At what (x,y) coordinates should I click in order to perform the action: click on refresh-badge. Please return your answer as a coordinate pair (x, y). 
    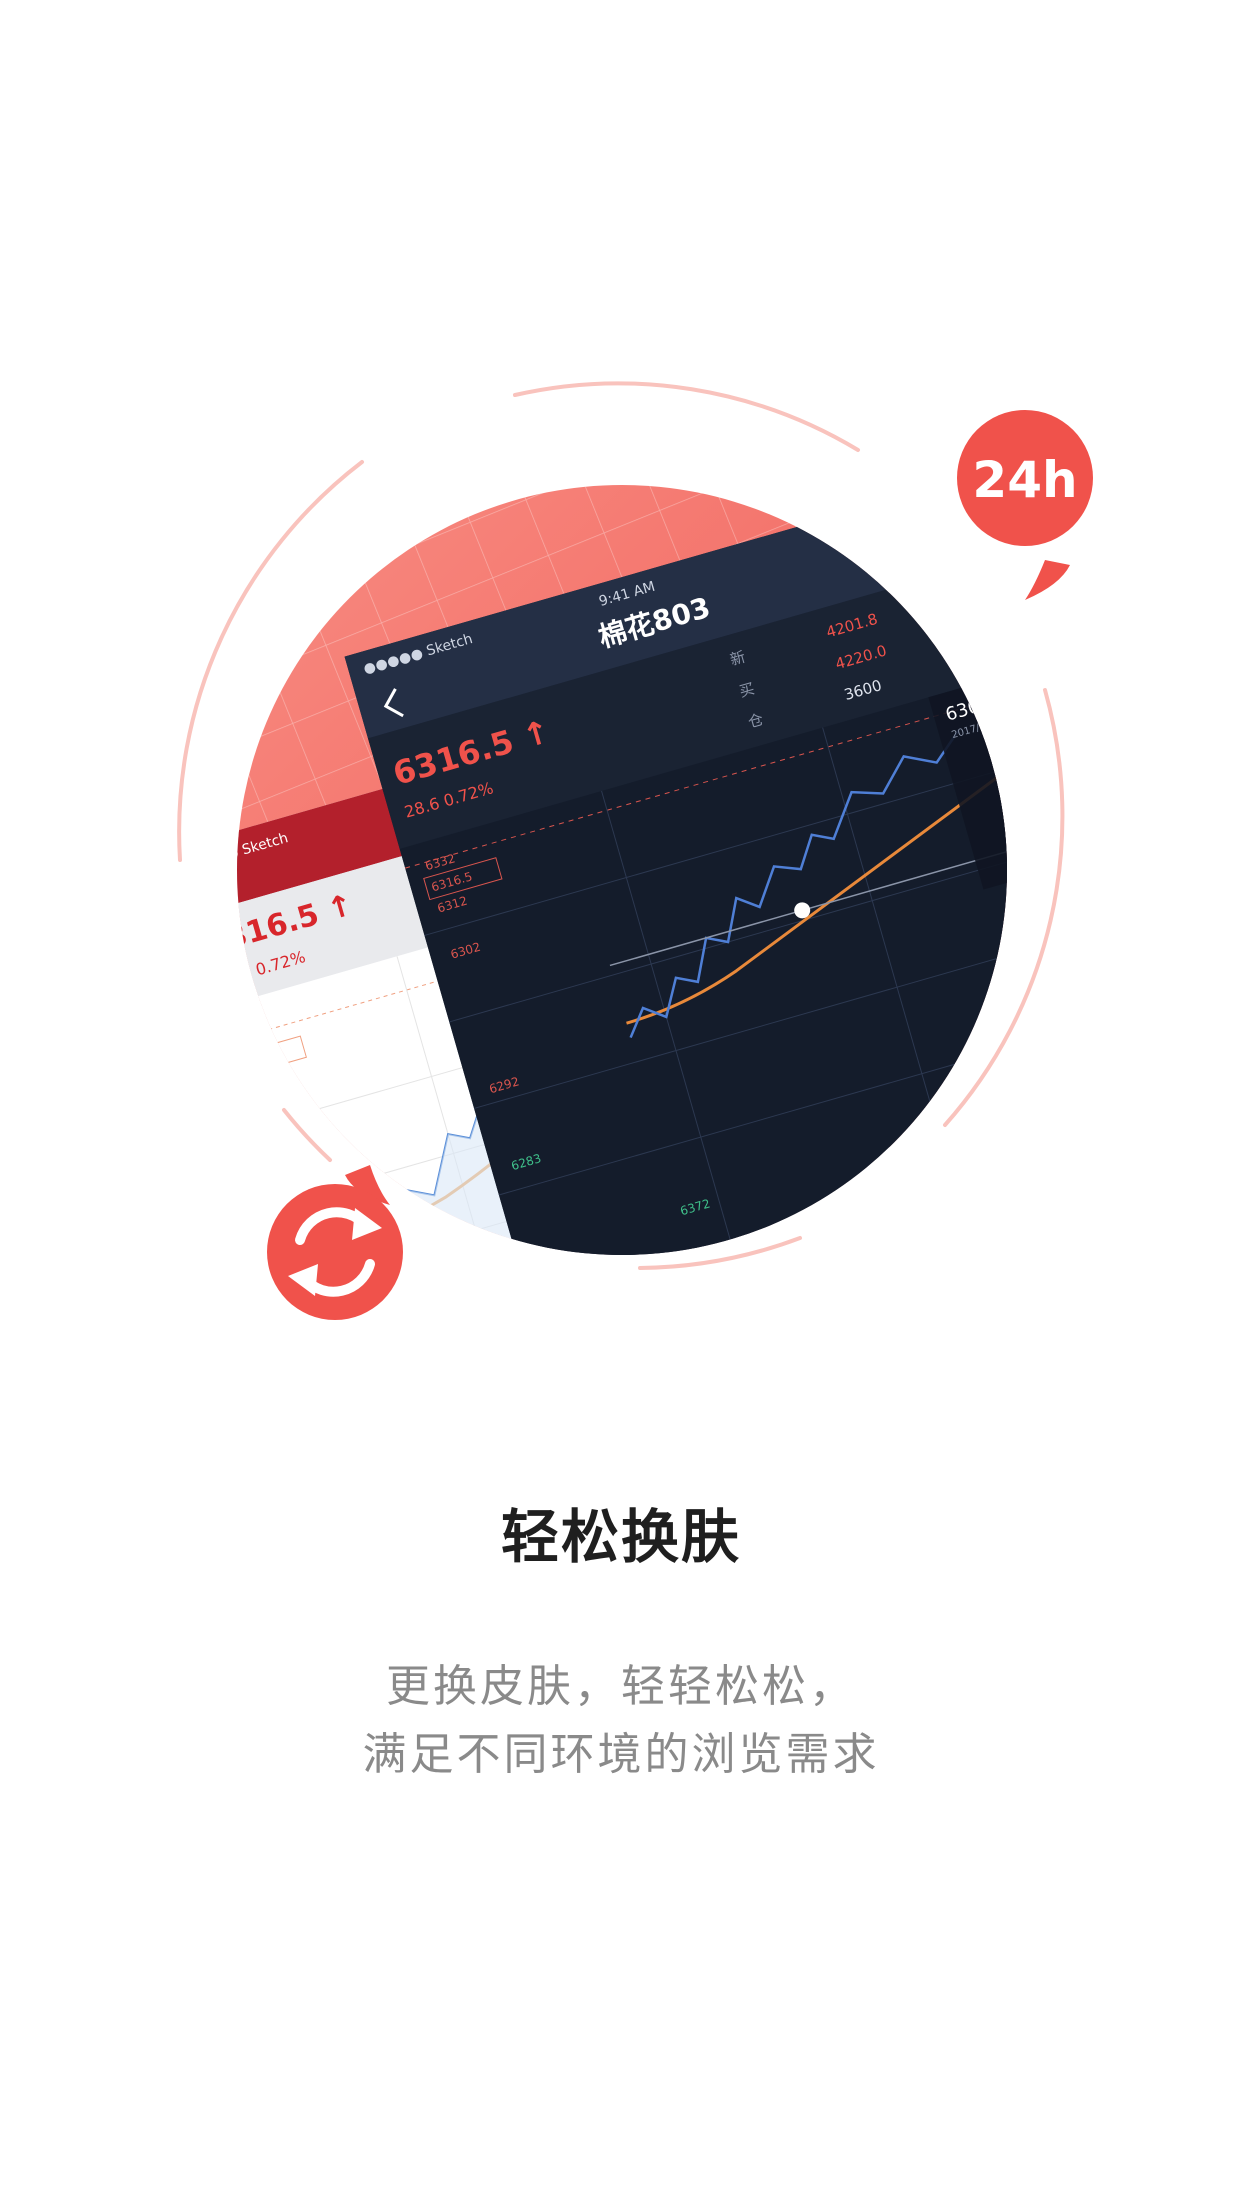
    Looking at the image, I should click on (335, 1242).